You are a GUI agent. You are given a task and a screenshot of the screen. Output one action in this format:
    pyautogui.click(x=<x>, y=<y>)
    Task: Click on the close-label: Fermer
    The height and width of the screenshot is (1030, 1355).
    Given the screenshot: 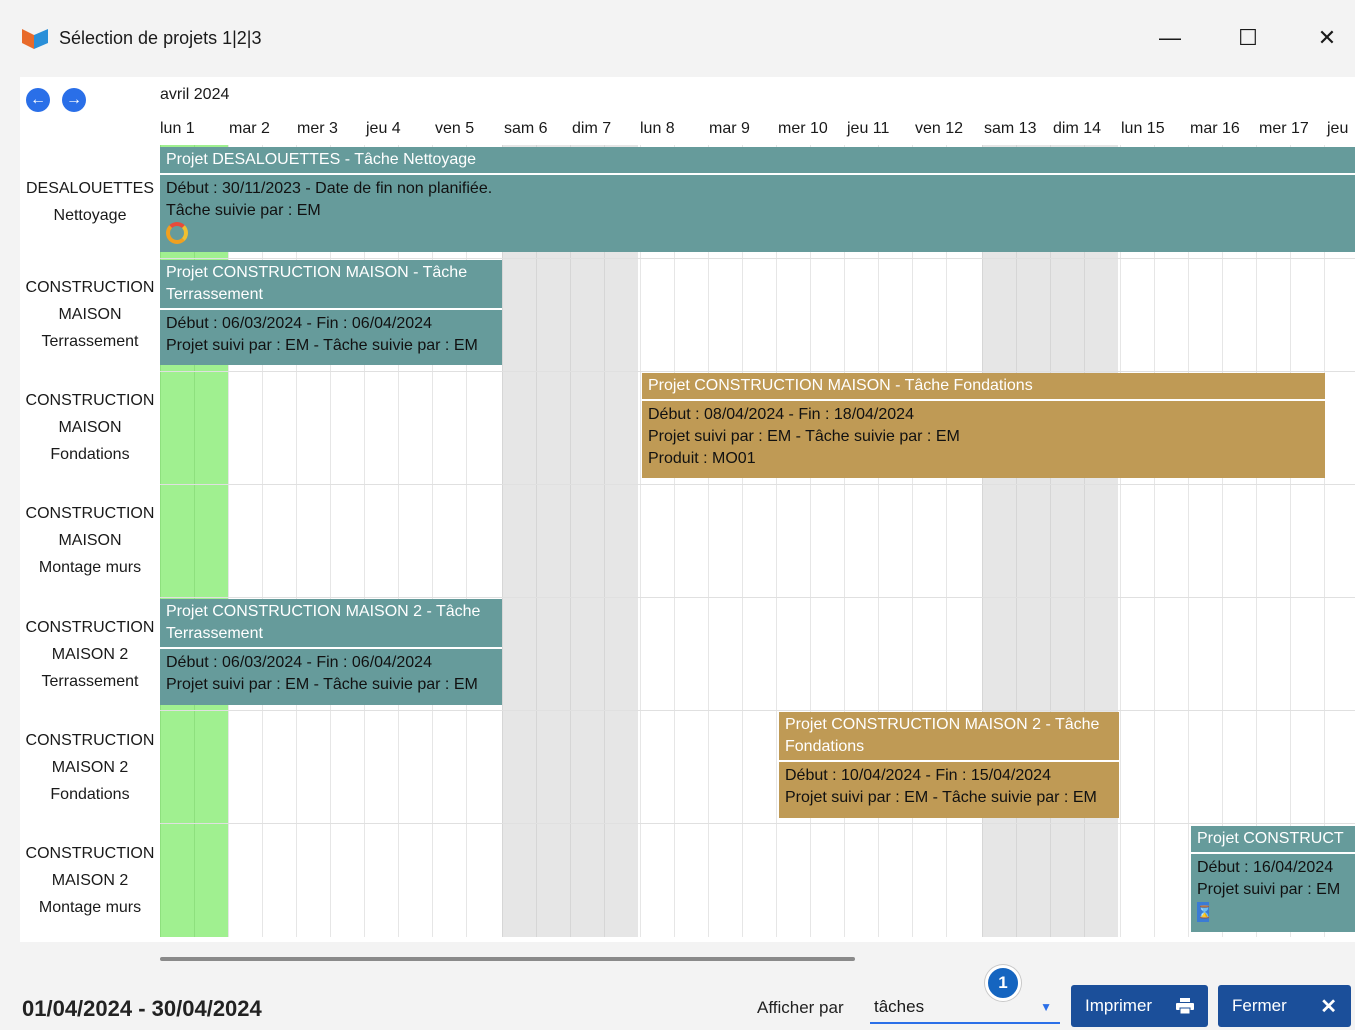 What is the action you would take?
    pyautogui.click(x=1259, y=1005)
    